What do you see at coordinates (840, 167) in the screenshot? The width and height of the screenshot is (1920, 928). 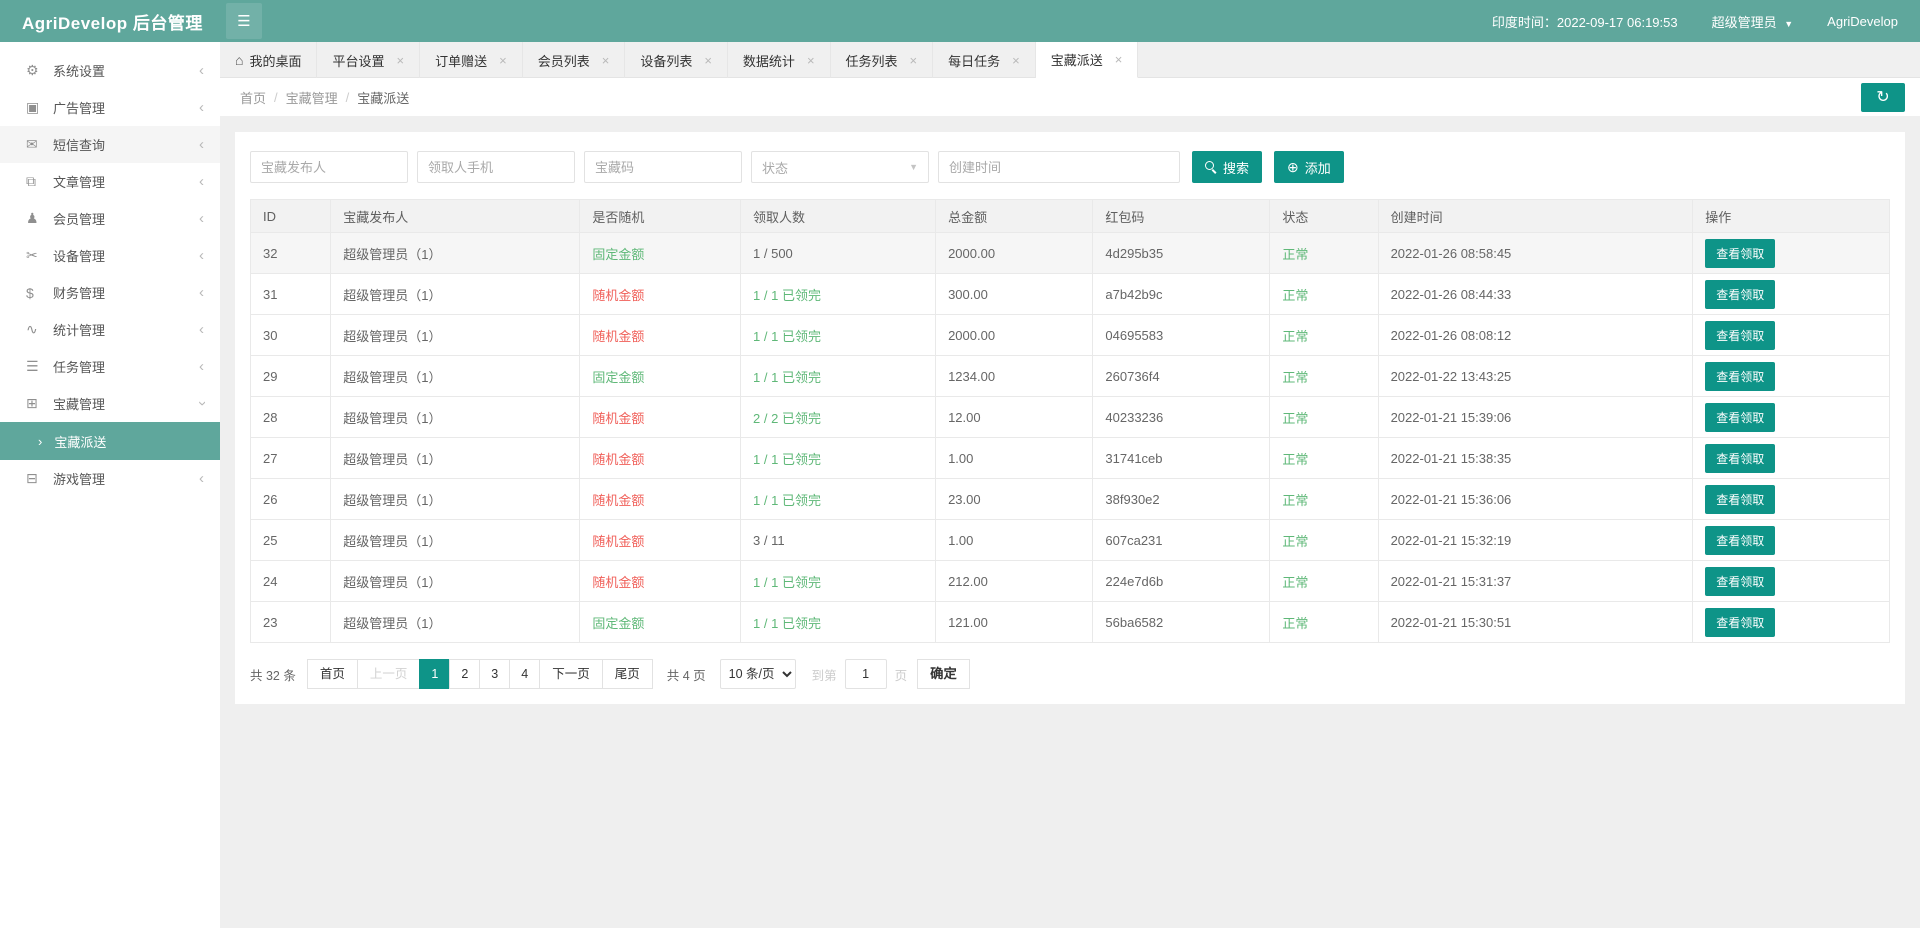 I see `status-select: 状态 ▼` at bounding box center [840, 167].